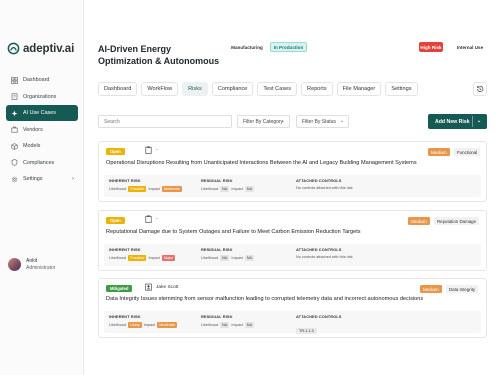 This screenshot has width=500, height=375. I want to click on history-button, so click(480, 89).